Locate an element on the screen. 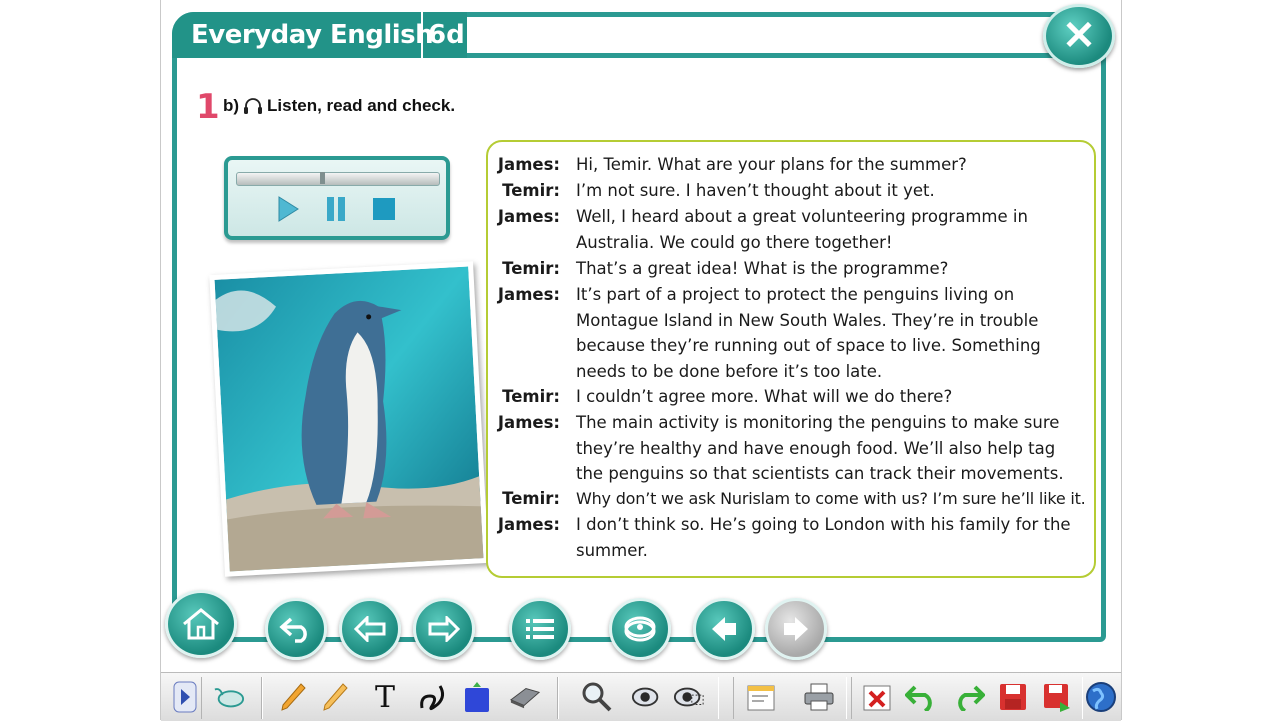  toolbar-toggle-button is located at coordinates (185, 697).